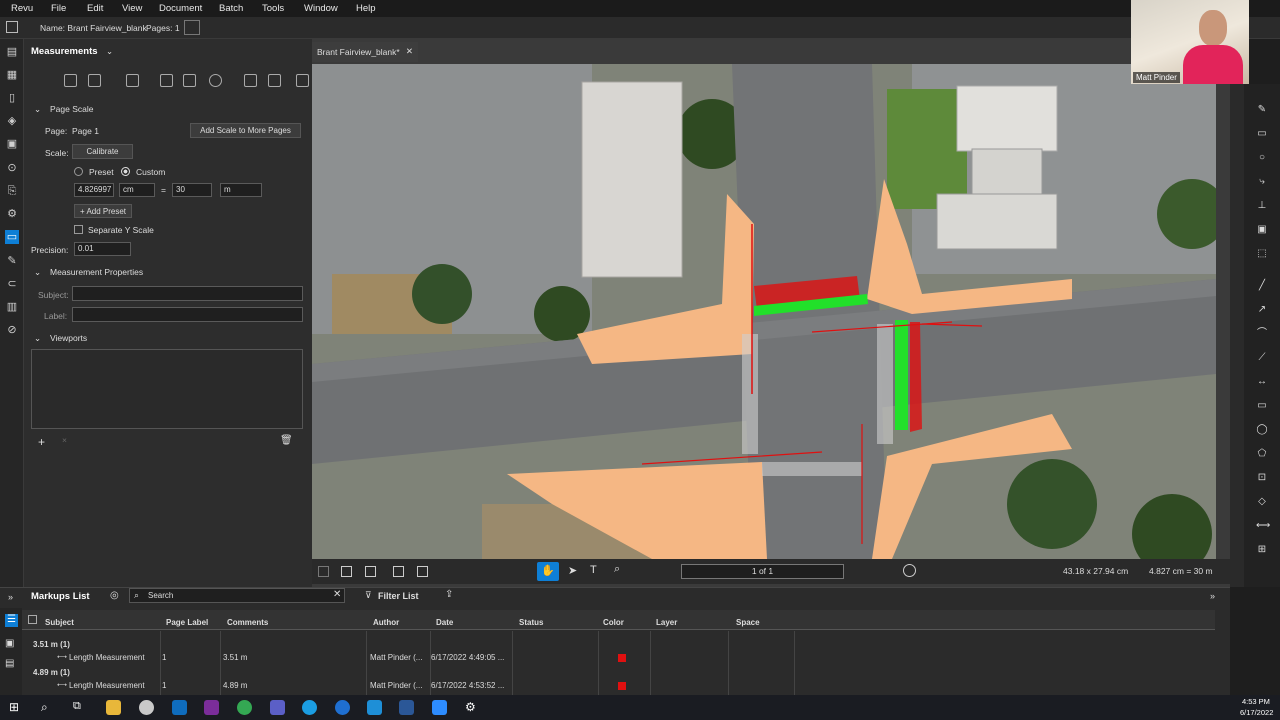  What do you see at coordinates (593, 570) in the screenshot?
I see `select-text-icon: T` at bounding box center [593, 570].